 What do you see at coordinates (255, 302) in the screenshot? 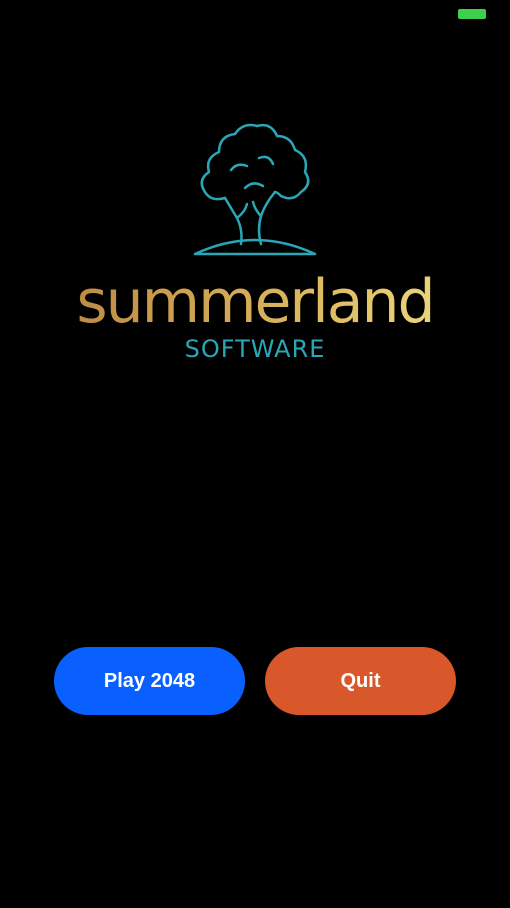
I see `brand-name: summerland` at bounding box center [255, 302].